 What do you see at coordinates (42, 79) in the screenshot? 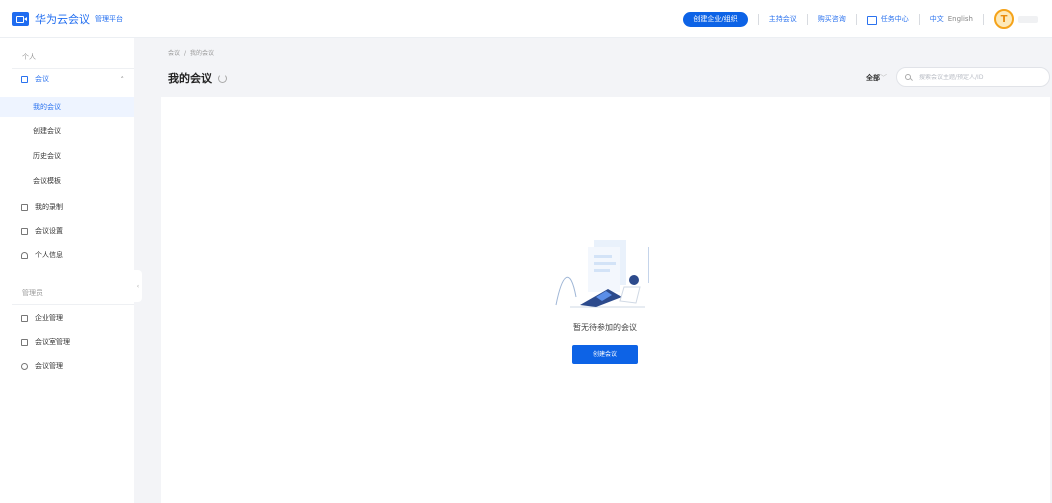
I see `sidebar-group-label: 会议` at bounding box center [42, 79].